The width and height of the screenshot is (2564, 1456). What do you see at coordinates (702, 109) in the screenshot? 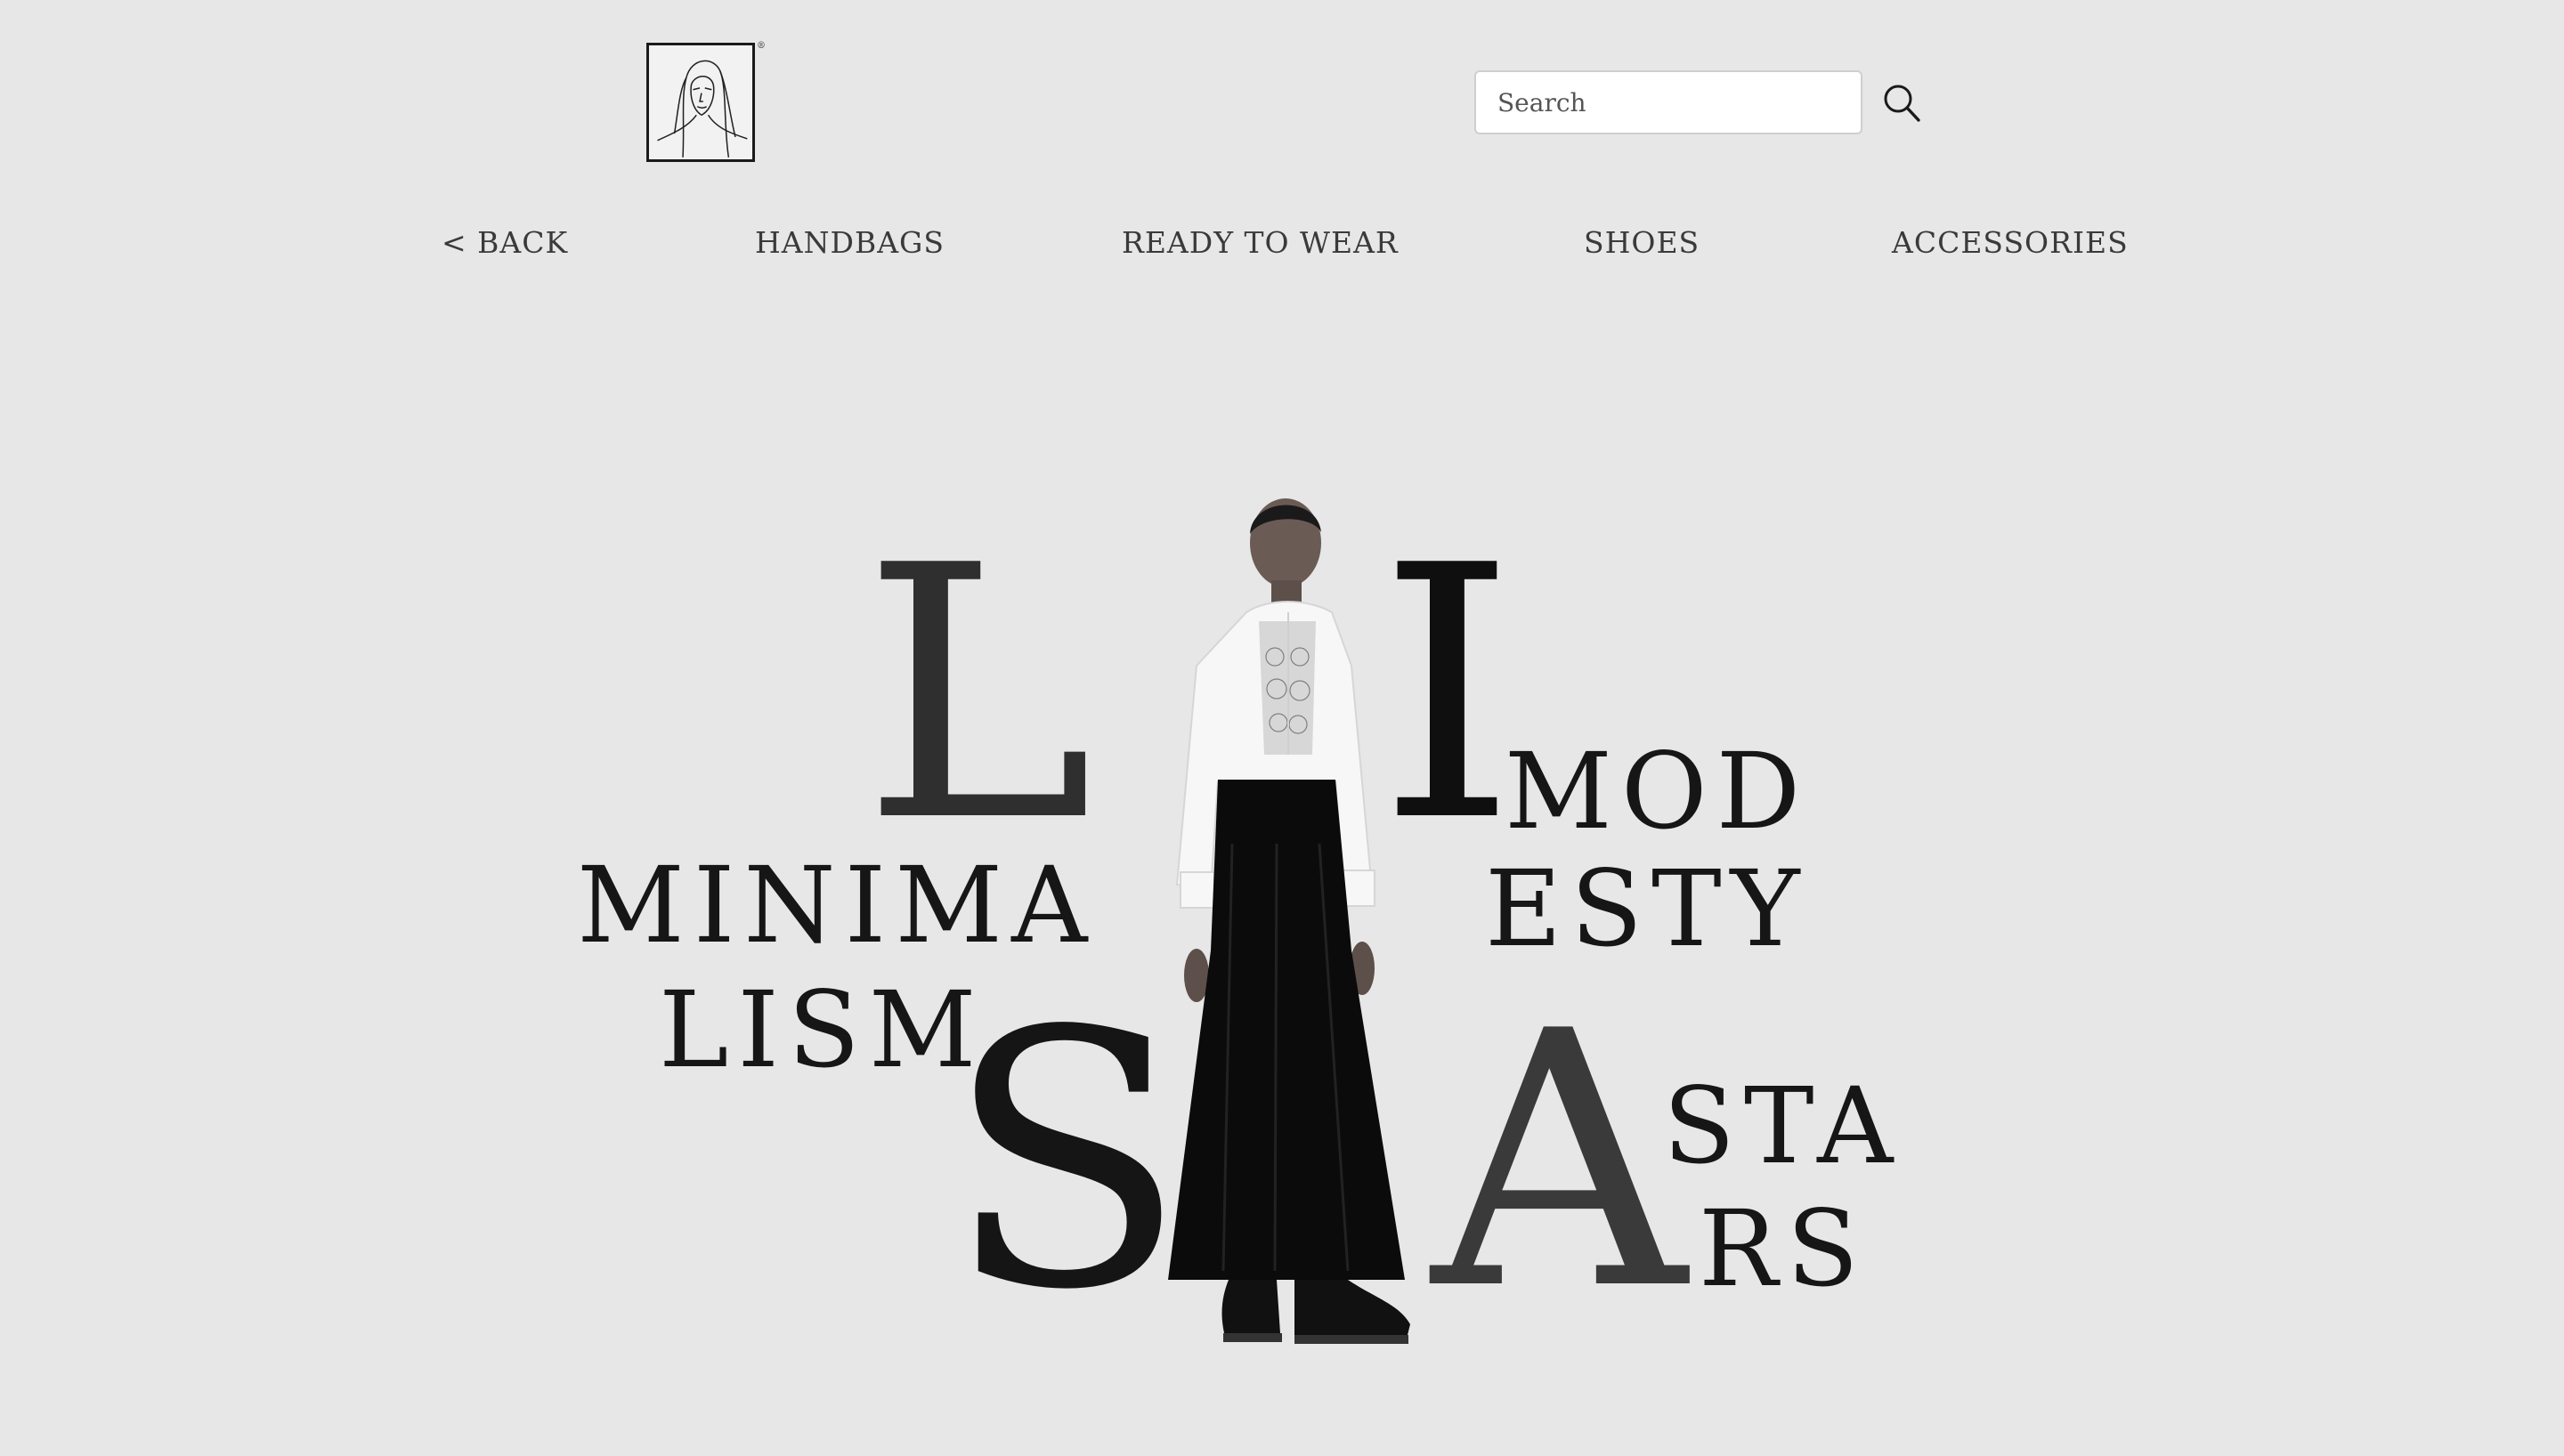
I see `portrait-line-drawing-logo` at bounding box center [702, 109].